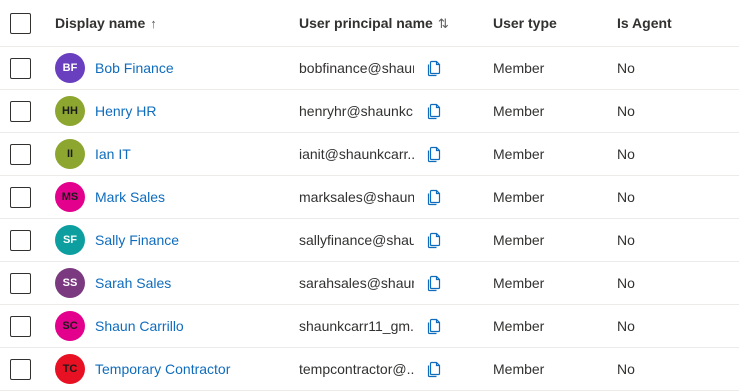 This screenshot has width=739, height=391. What do you see at coordinates (130, 197) in the screenshot?
I see `user-name-link: Mark Sales` at bounding box center [130, 197].